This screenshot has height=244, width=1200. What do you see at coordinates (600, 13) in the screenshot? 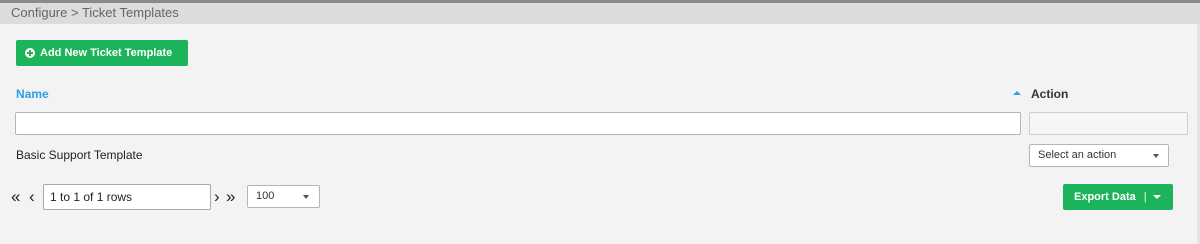
I see `breadcrumb: Configure > Ticket Templates` at bounding box center [600, 13].